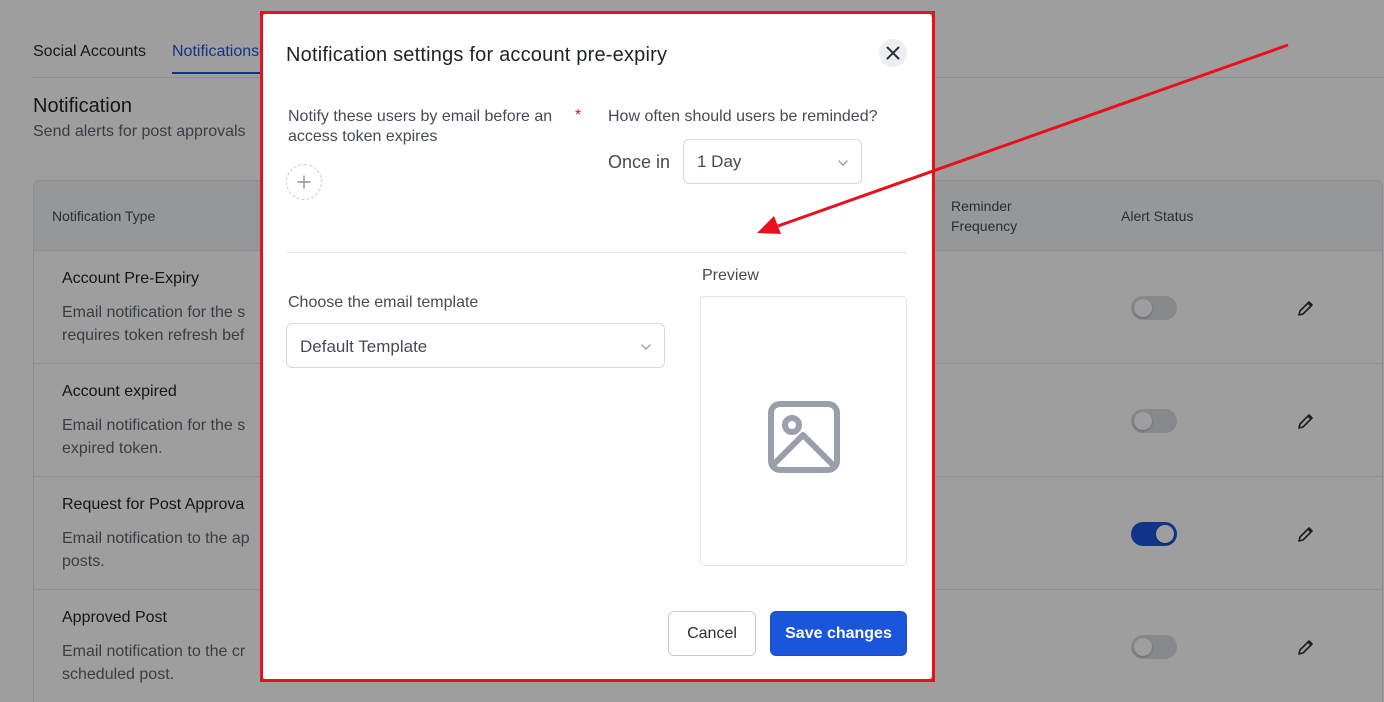 This screenshot has height=702, width=1384. Describe the element at coordinates (364, 346) in the screenshot. I see `selected-template: Default Template` at that location.